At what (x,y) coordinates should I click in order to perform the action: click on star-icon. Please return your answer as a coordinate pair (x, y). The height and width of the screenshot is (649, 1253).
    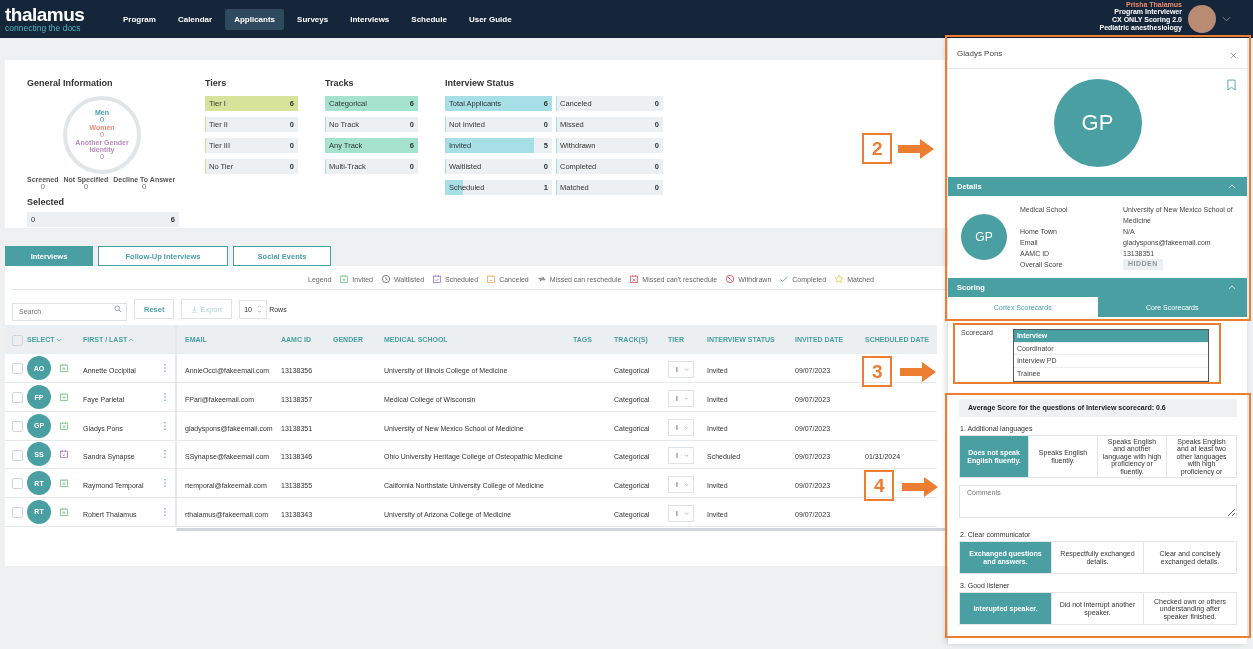
    Looking at the image, I should click on (839, 279).